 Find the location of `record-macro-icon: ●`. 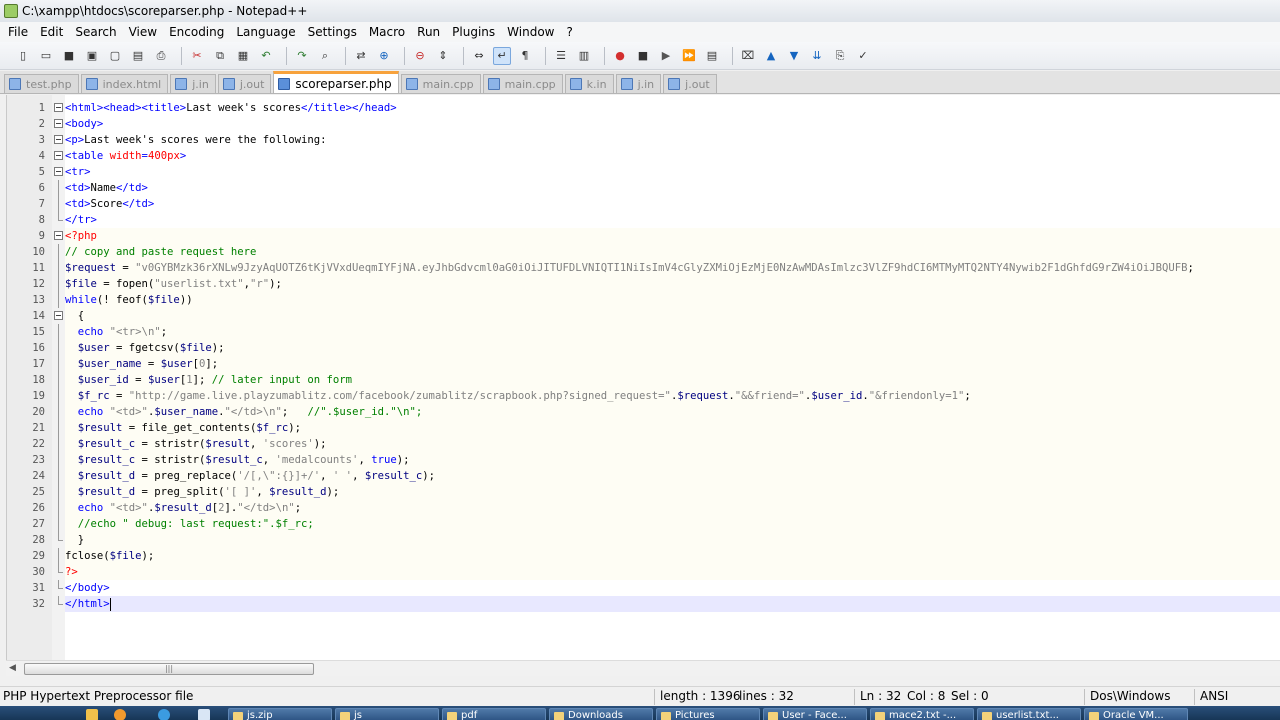

record-macro-icon: ● is located at coordinates (620, 56).